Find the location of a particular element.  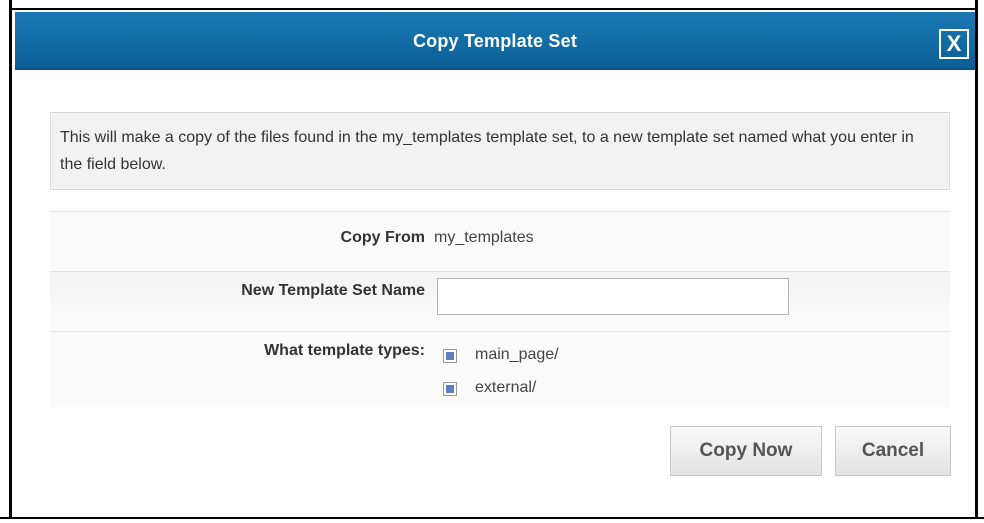

copy-from-value: my_templates is located at coordinates (484, 237).